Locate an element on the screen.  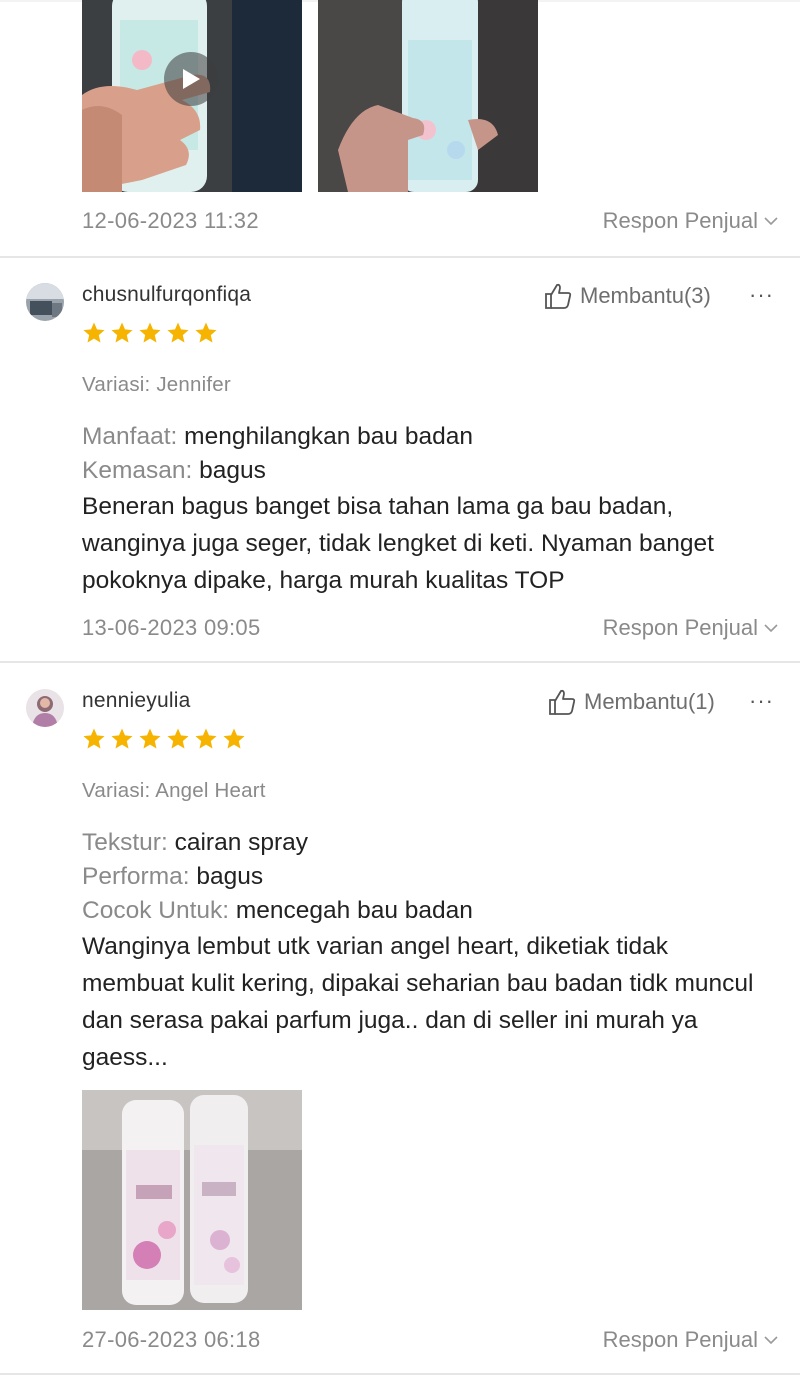
review-date: 13-06-2023 09:05 is located at coordinates (171, 627).